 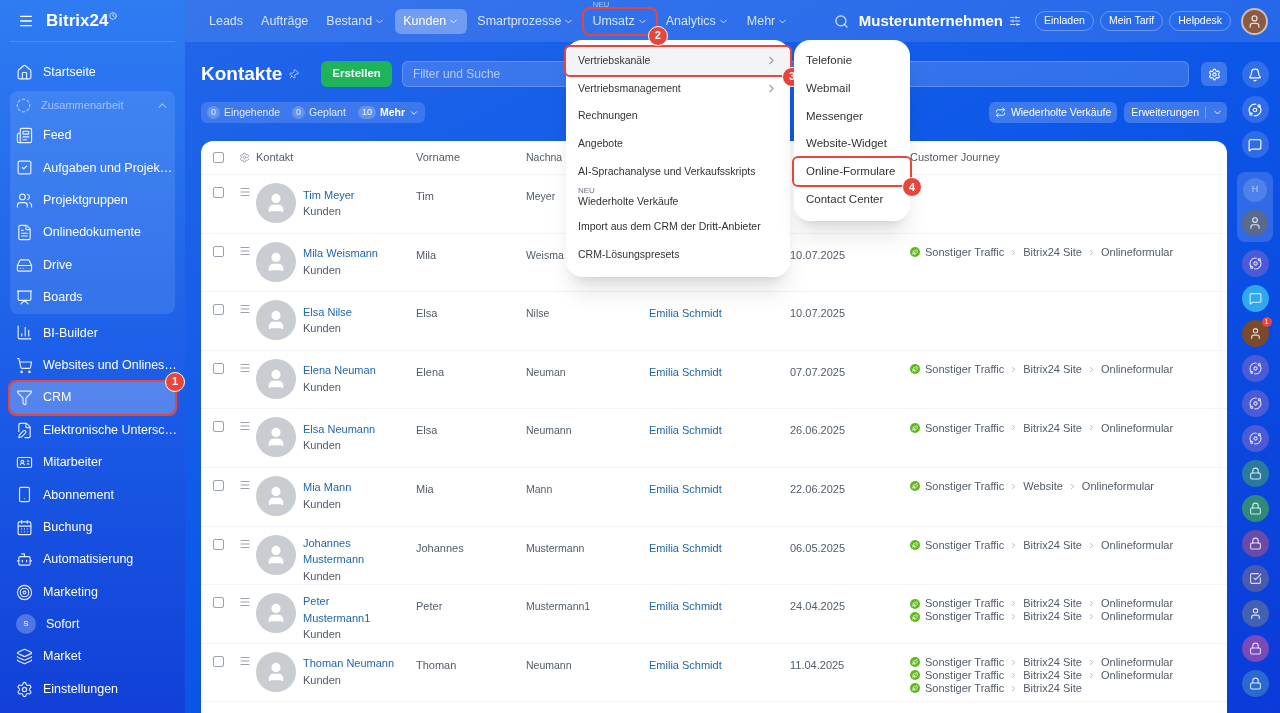 I want to click on contact-link: Elena Neuman, so click(x=349, y=370).